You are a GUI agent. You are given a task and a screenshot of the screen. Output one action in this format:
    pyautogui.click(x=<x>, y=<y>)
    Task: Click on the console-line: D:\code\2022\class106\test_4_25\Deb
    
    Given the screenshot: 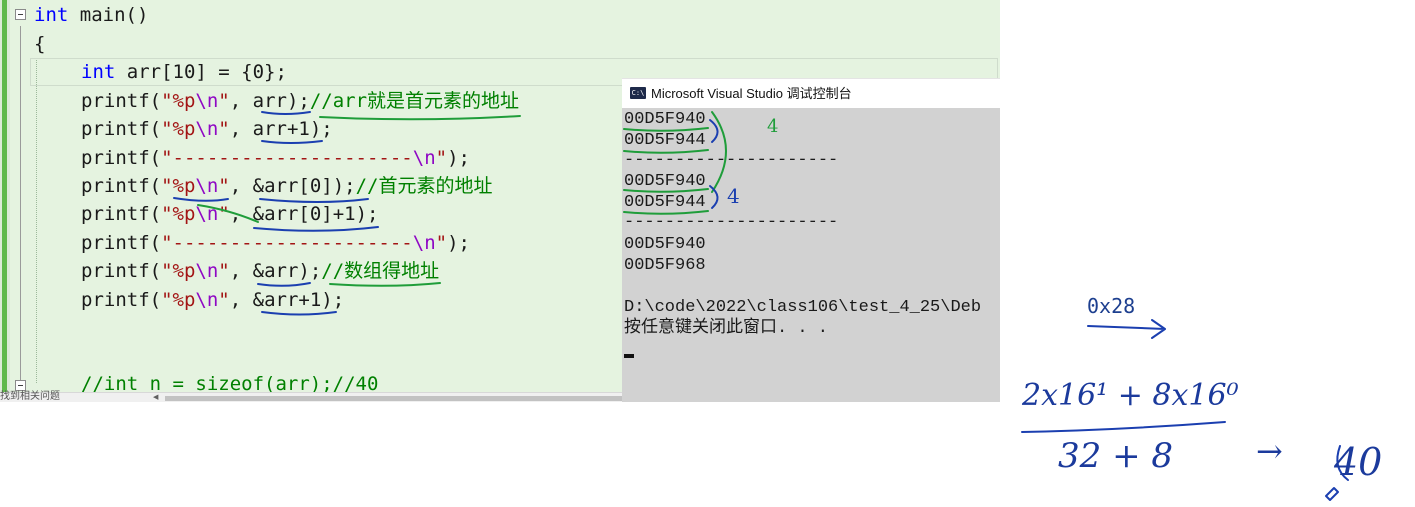 What is the action you would take?
    pyautogui.click(x=803, y=307)
    